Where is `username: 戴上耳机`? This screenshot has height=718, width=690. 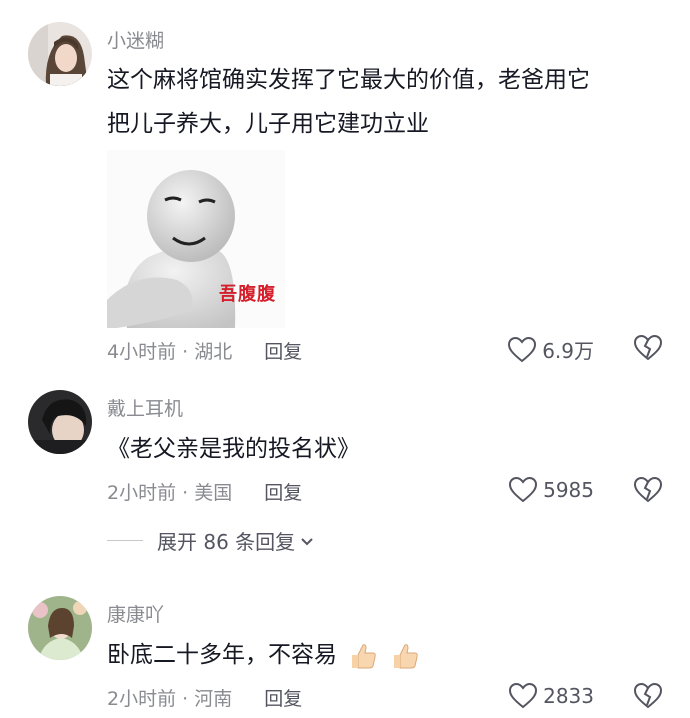 username: 戴上耳机 is located at coordinates (145, 407).